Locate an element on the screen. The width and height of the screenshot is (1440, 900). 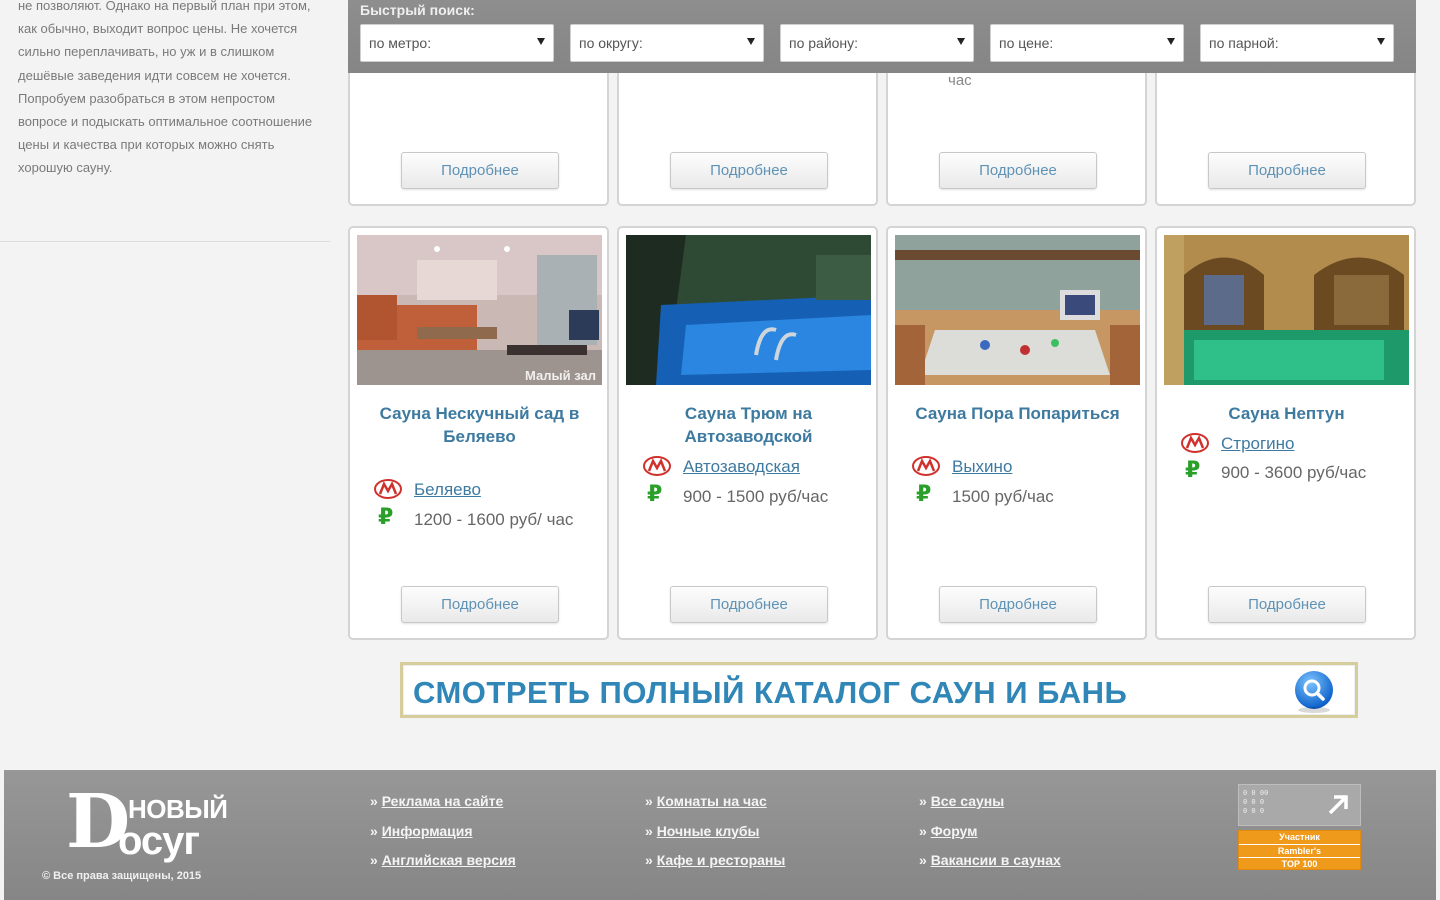
footer-link-advertising: » Реклама на сайте is located at coordinates (443, 802).